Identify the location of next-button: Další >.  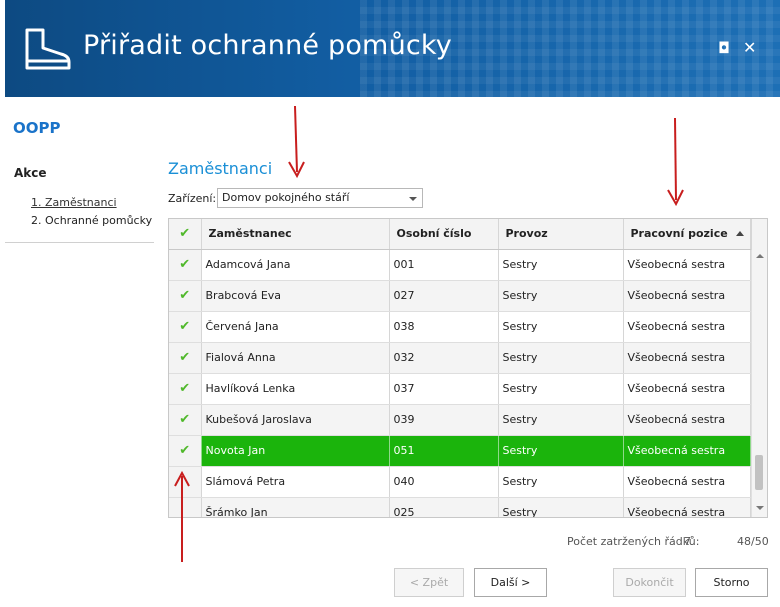
(510, 582).